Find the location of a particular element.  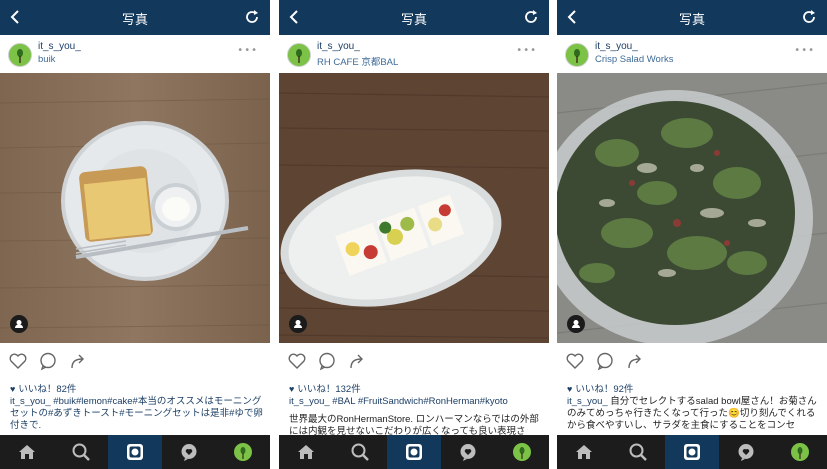

post-location: RH CAFE 京都BAL is located at coordinates (357, 61).